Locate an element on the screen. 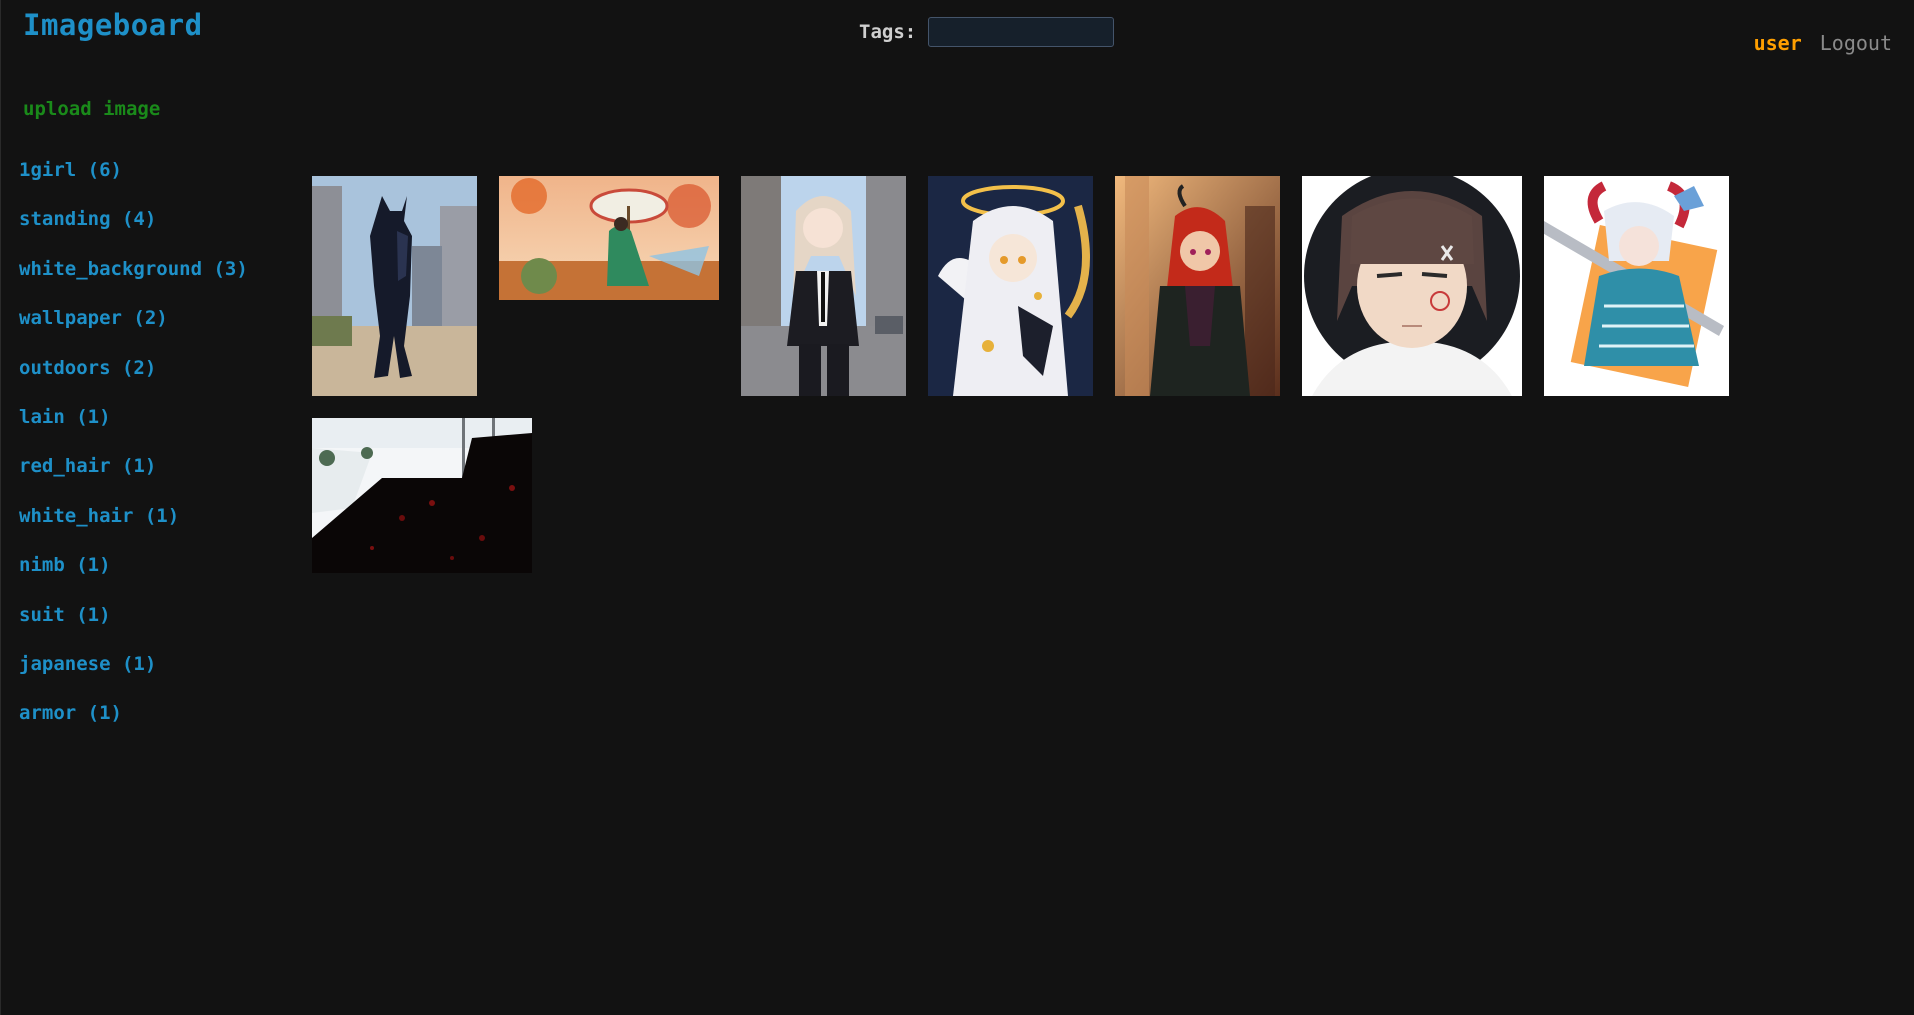  user-link: user is located at coordinates (1778, 43).